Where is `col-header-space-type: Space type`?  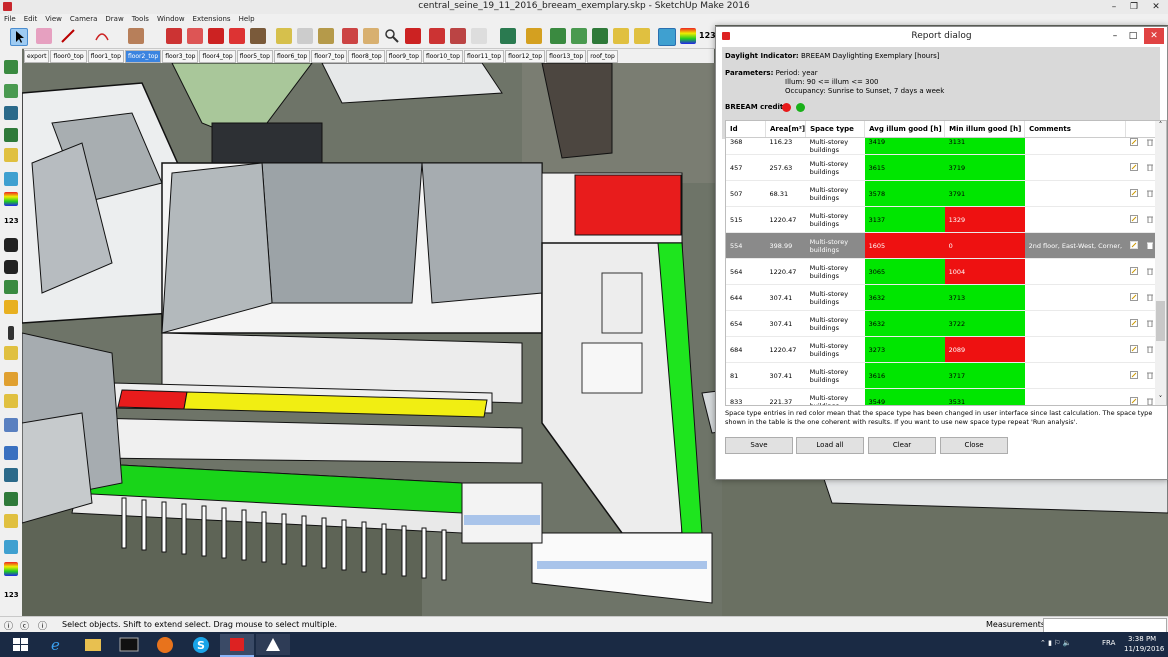
col-header-space-type: Space type is located at coordinates (835, 129).